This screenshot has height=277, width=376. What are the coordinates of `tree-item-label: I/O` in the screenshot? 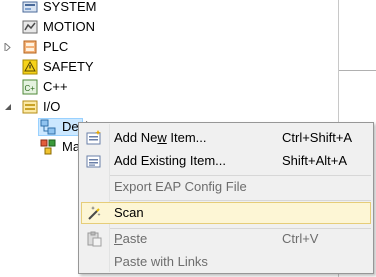 It's located at (52, 106).